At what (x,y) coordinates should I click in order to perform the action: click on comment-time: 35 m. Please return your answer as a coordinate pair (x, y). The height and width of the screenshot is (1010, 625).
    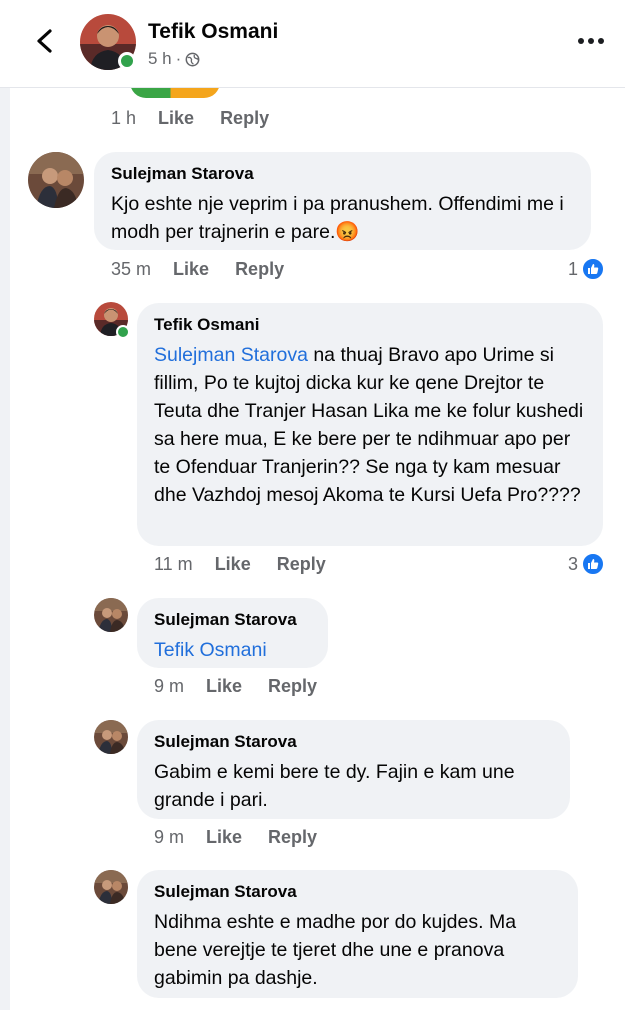
    Looking at the image, I should click on (131, 269).